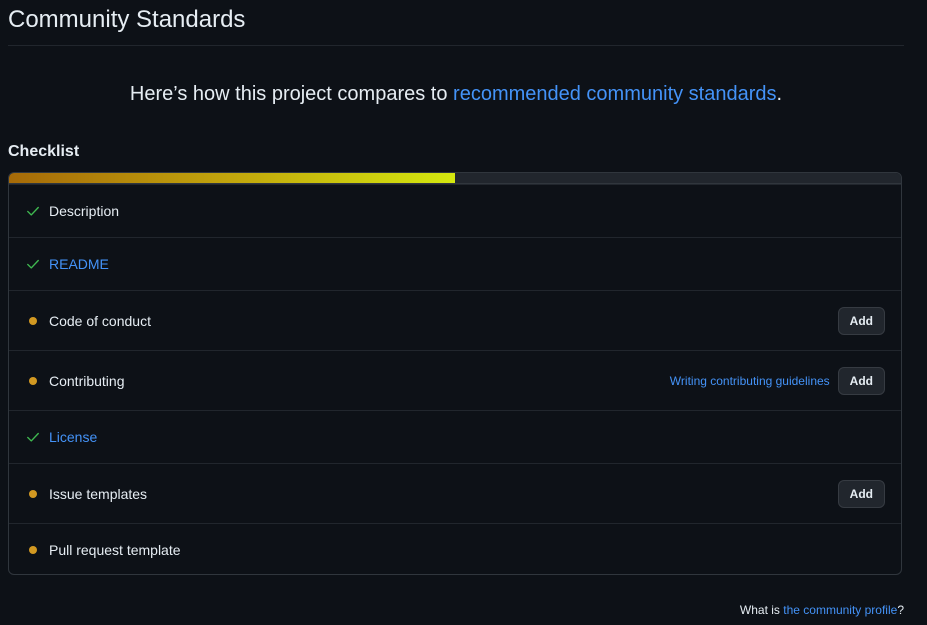 This screenshot has height=625, width=927. Describe the element at coordinates (467, 437) in the screenshot. I see `license-link: License` at that location.